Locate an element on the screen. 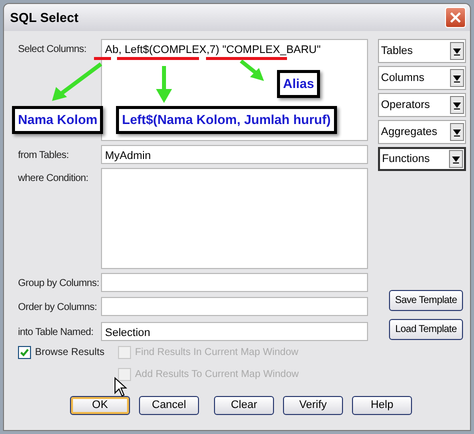  dropdown: Aggregates is located at coordinates (422, 132).